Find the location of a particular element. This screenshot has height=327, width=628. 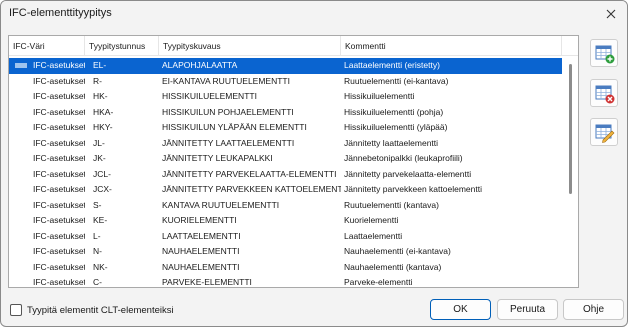

cell-type-code: HKA- is located at coordinates (103, 111).